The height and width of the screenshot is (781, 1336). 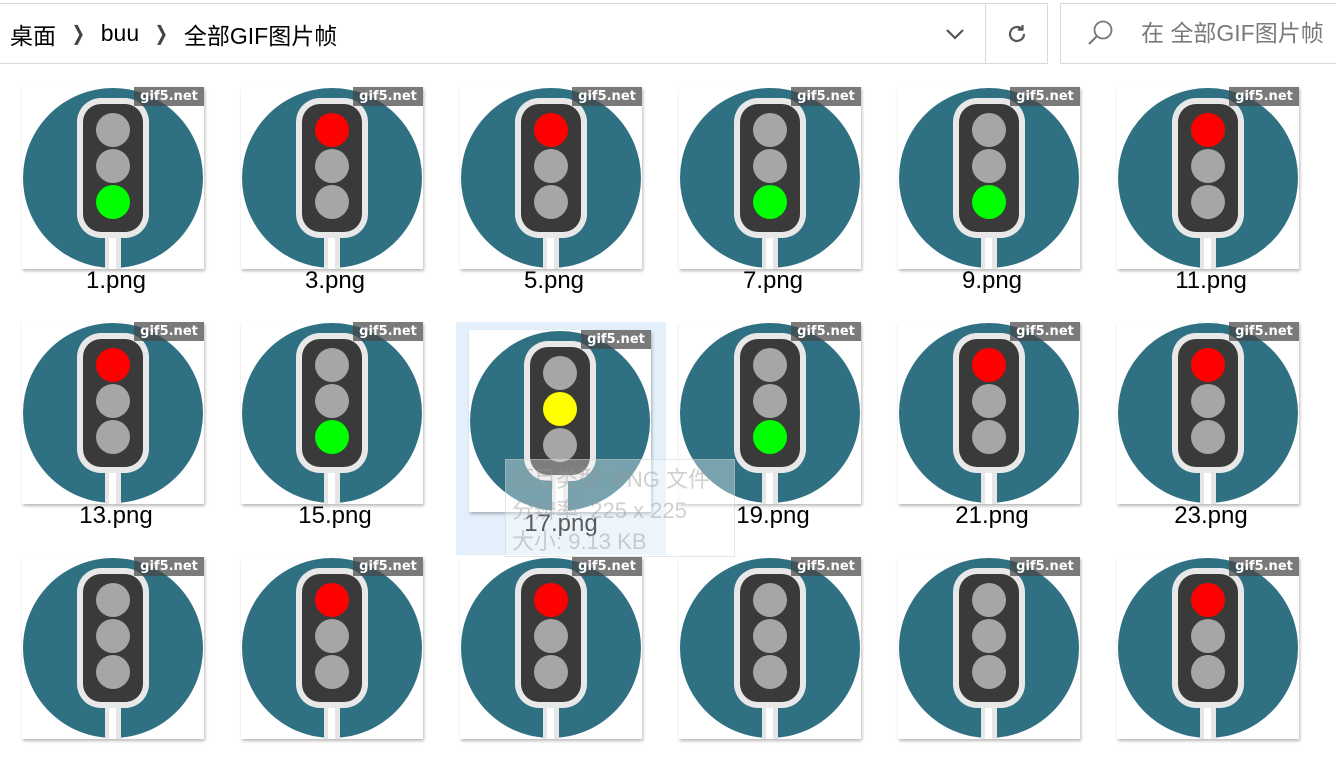 I want to click on file-name-label: 13.png, so click(x=116, y=515).